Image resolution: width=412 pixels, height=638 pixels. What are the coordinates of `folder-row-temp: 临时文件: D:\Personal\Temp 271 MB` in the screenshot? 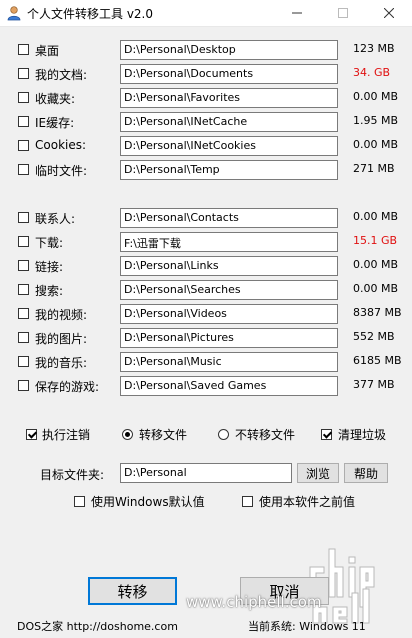 It's located at (206, 170).